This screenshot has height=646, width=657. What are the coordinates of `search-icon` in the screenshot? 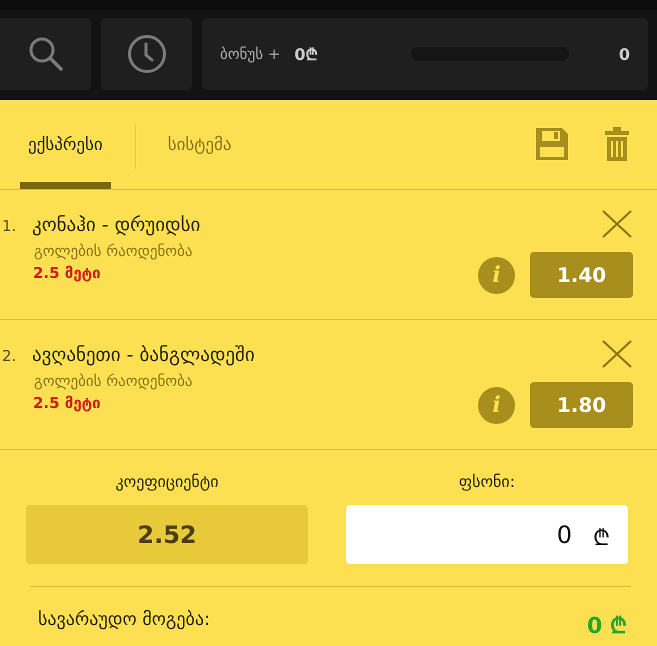 It's located at (46, 54).